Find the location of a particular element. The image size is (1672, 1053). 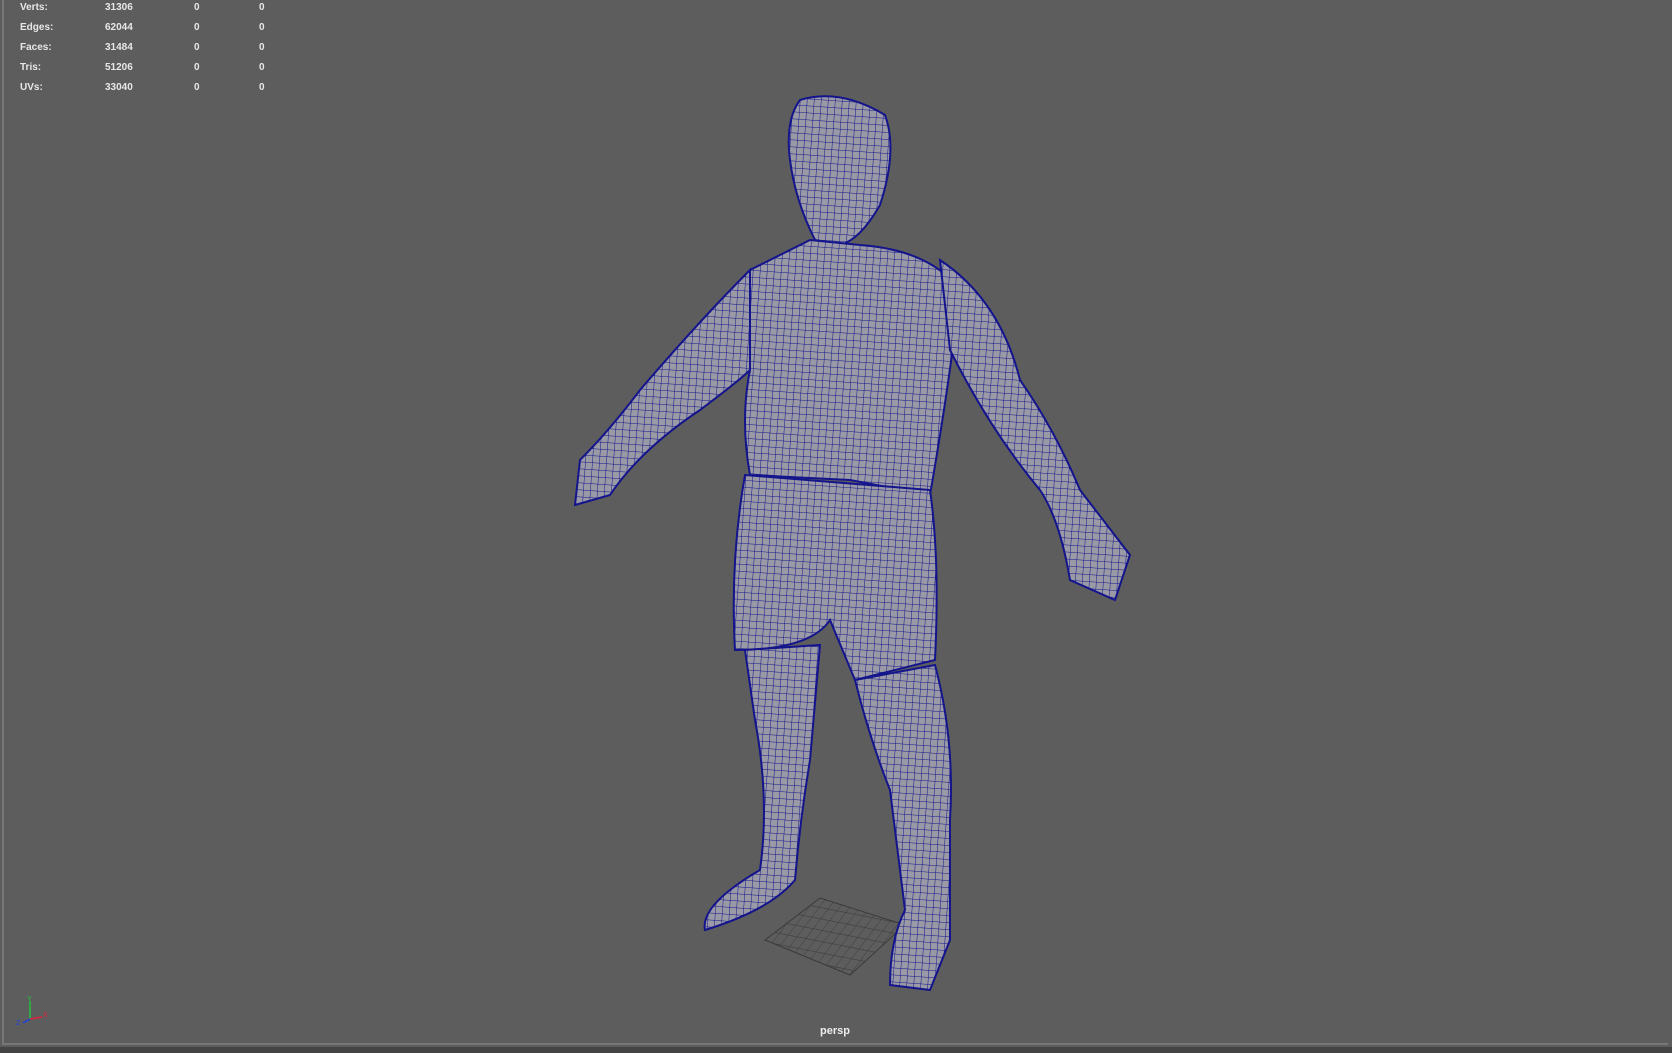

left-arm is located at coordinates (662, 387).